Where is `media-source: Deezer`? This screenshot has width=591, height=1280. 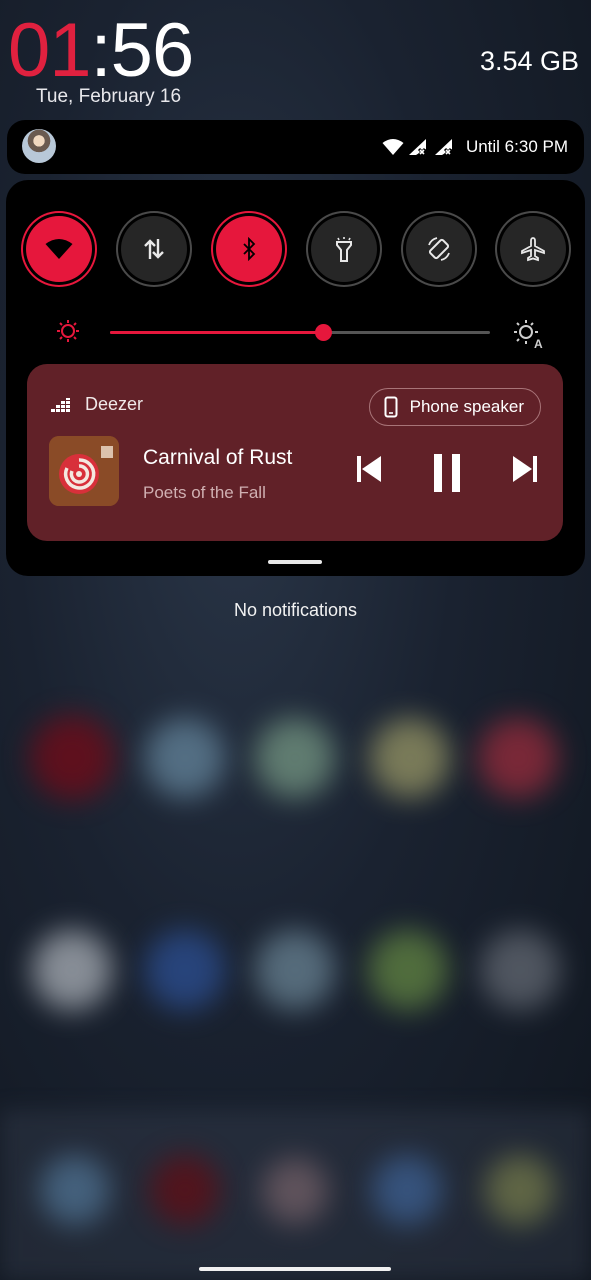 media-source: Deezer is located at coordinates (97, 404).